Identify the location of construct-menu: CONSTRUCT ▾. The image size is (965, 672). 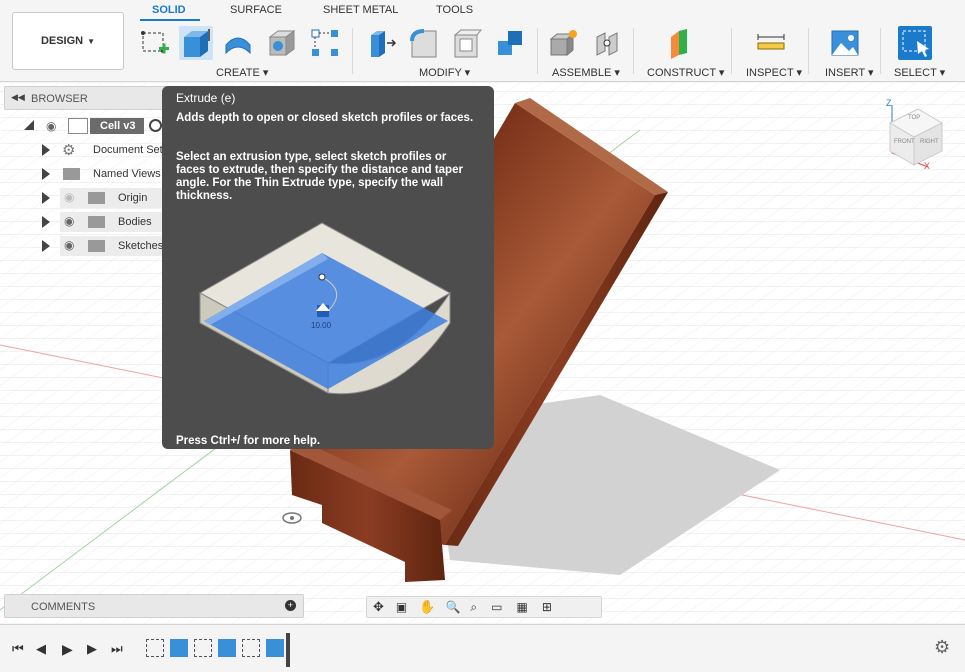
(685, 72).